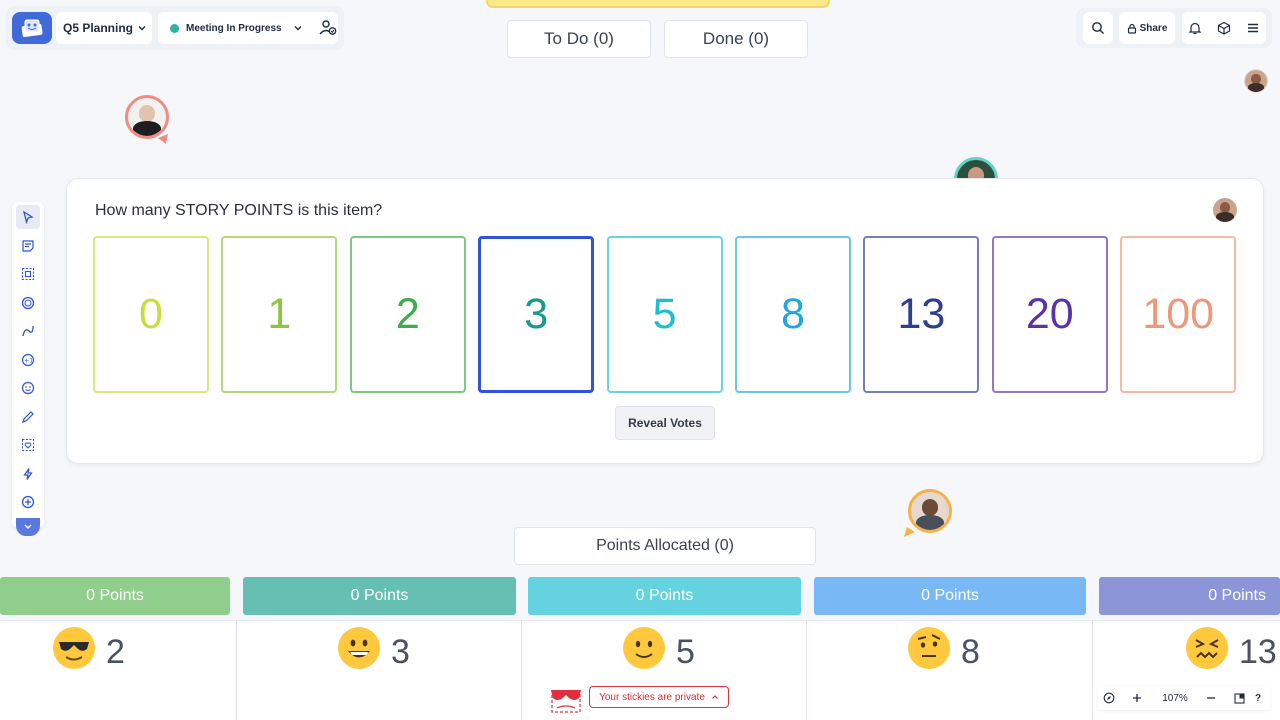 Image resolution: width=1280 pixels, height=720 pixels. I want to click on heart-frame-icon, so click(28, 445).